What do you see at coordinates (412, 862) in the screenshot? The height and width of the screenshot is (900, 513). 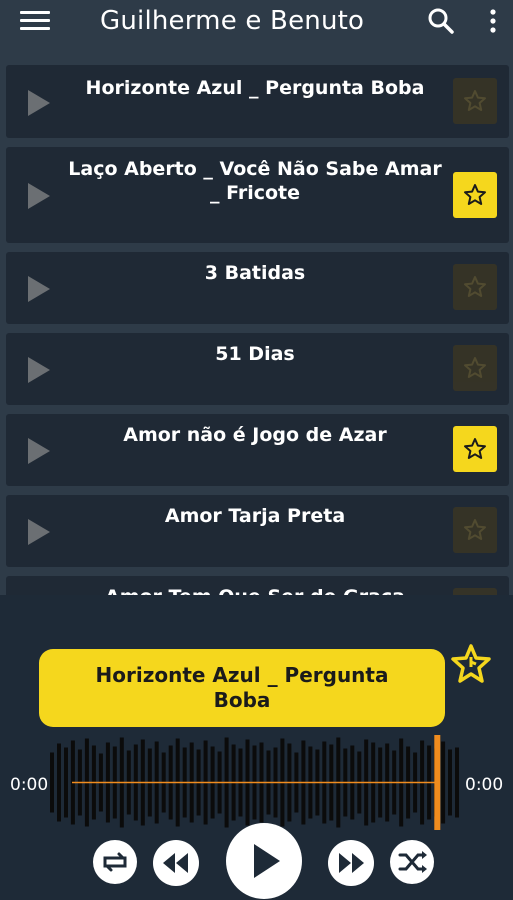 I see `shuffle-icon` at bounding box center [412, 862].